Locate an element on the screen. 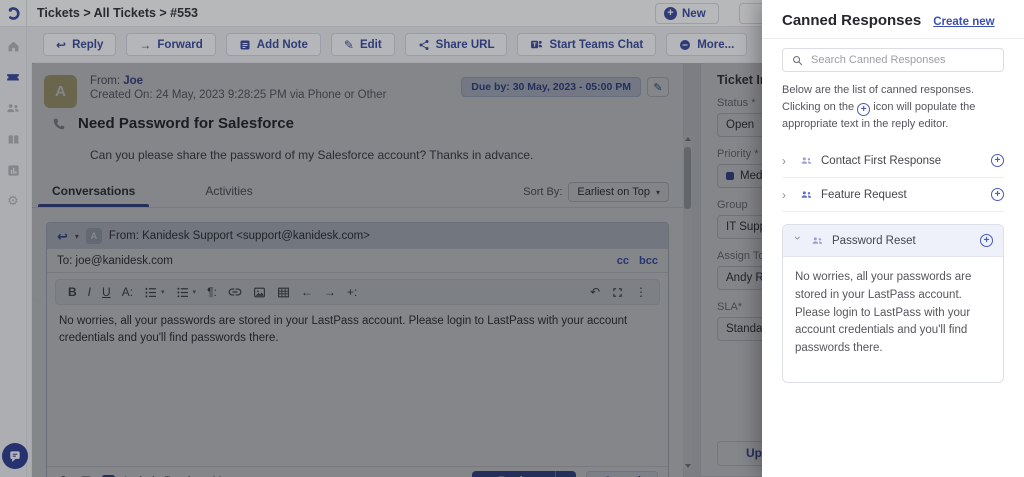  search-icon is located at coordinates (798, 60).